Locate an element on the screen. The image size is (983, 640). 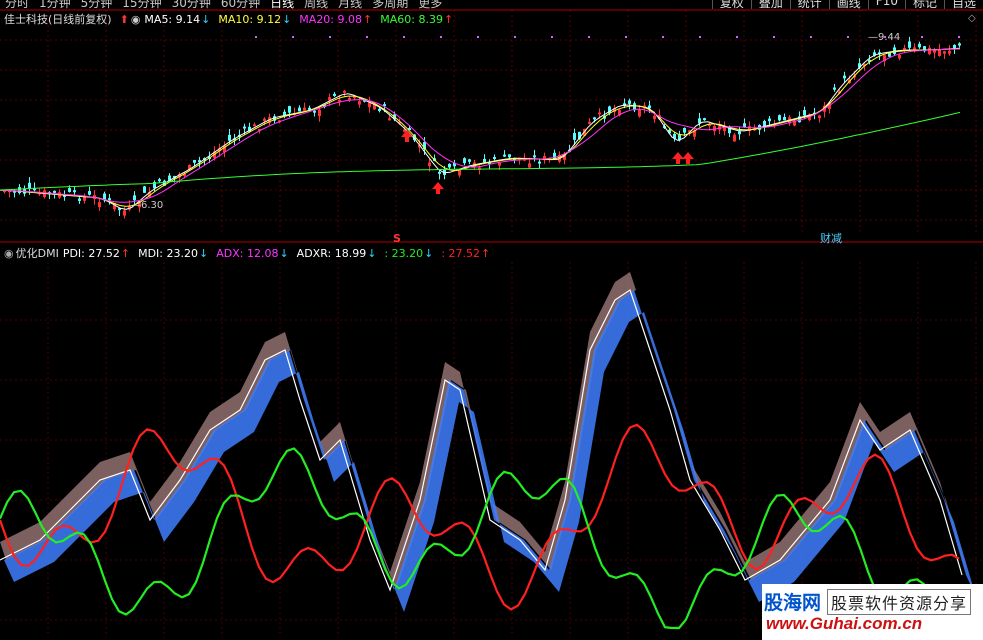
diamond-icon: ◇ is located at coordinates (972, 18).